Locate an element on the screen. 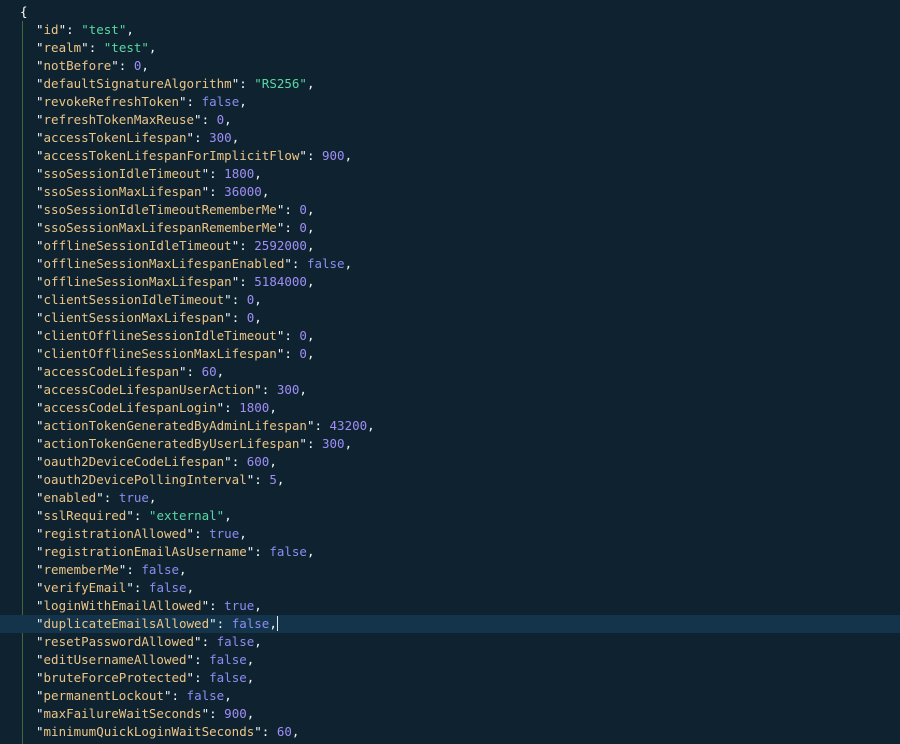  json-value: 0 is located at coordinates (303, 209).